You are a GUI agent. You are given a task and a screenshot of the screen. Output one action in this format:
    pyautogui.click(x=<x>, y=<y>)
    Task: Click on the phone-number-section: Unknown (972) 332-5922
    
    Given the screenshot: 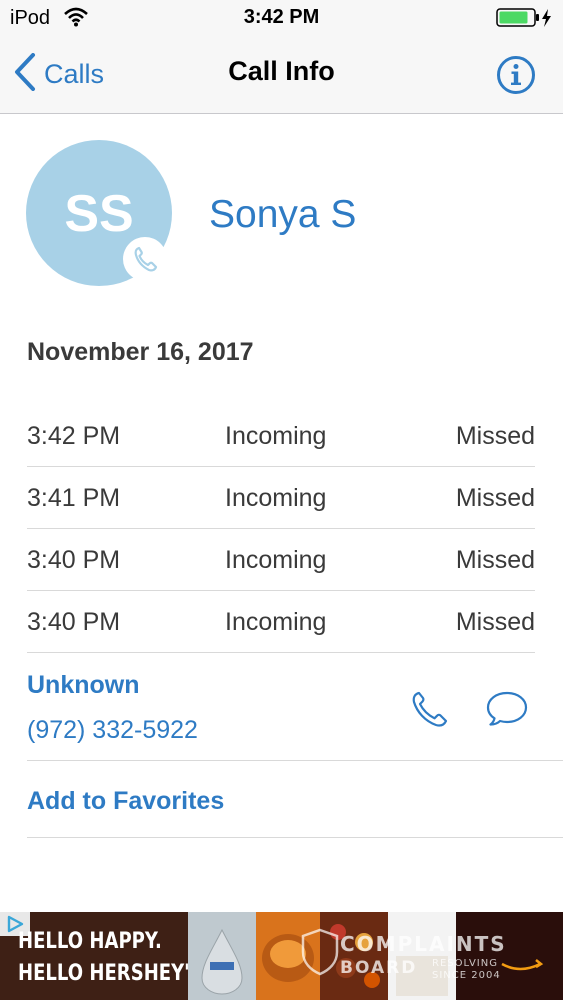 What is the action you would take?
    pyautogui.click(x=295, y=707)
    